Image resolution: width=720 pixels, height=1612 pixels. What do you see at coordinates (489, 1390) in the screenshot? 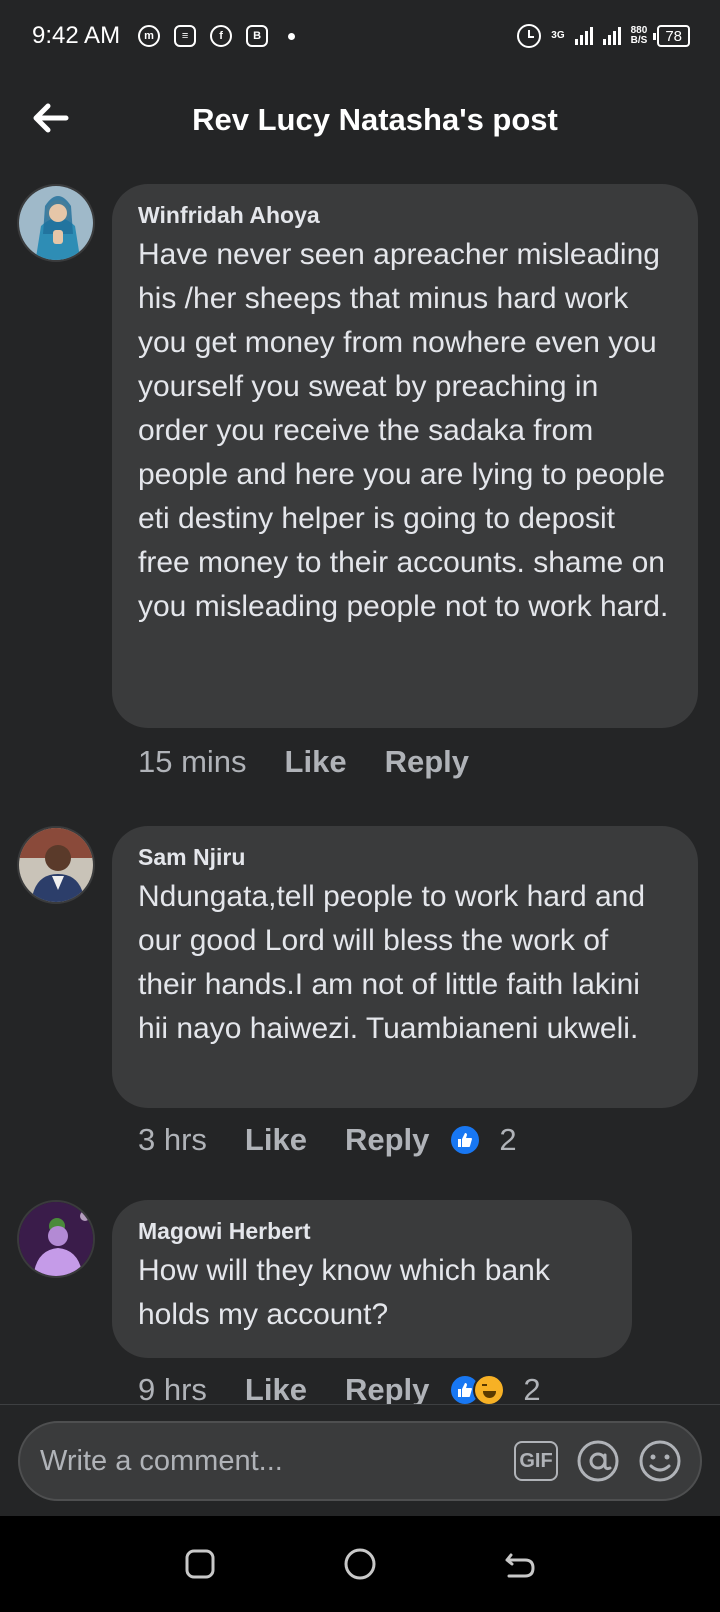
I see `haha-reaction-icon` at bounding box center [489, 1390].